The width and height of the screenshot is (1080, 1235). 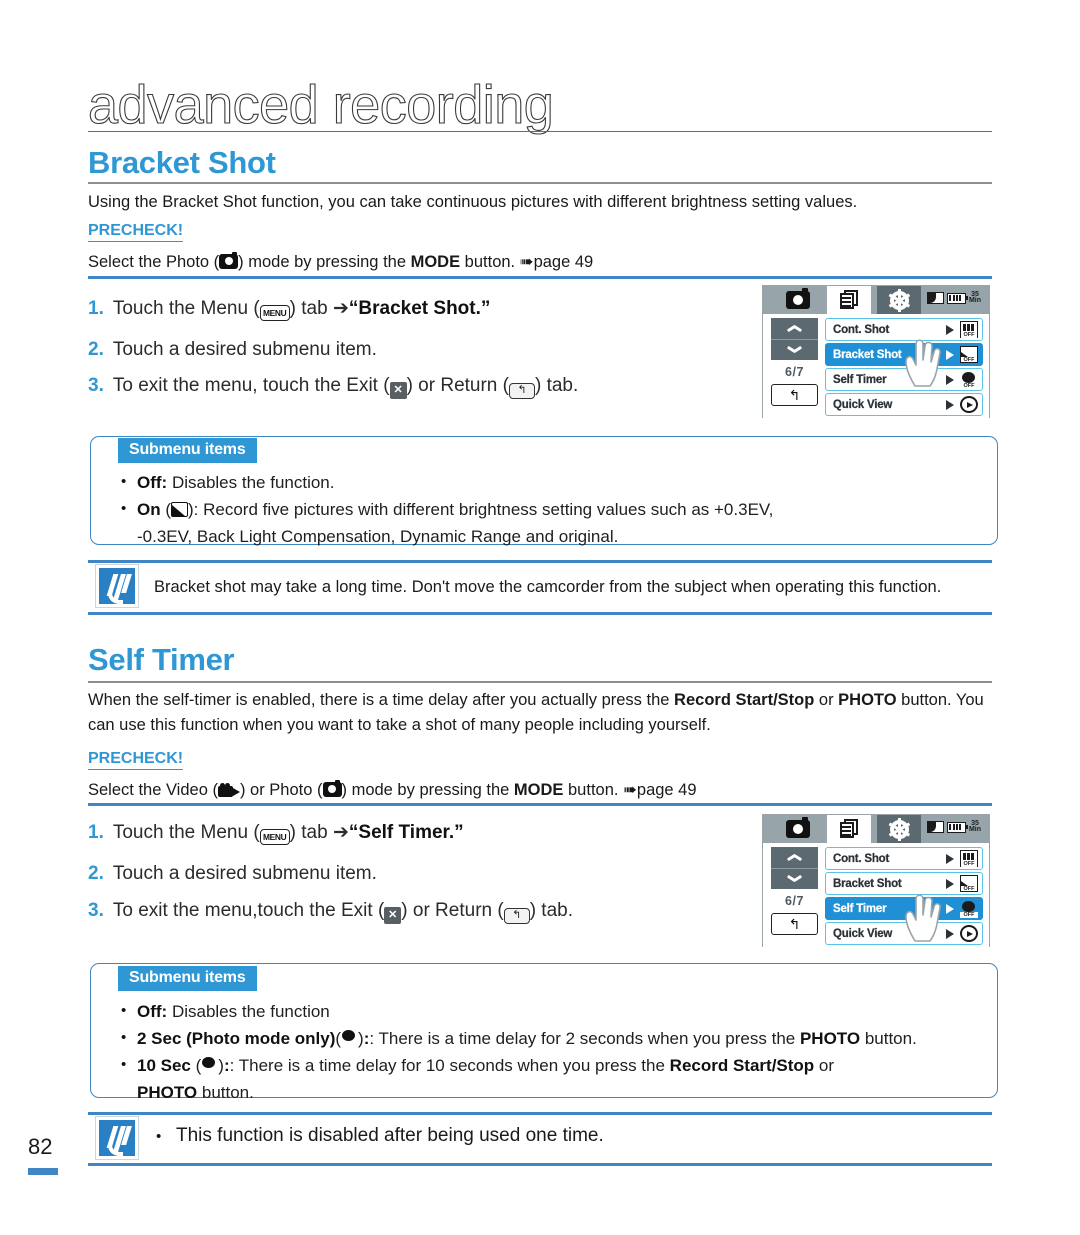 What do you see at coordinates (187, 450) in the screenshot?
I see `submenu-items-tag-1: Submenu items` at bounding box center [187, 450].